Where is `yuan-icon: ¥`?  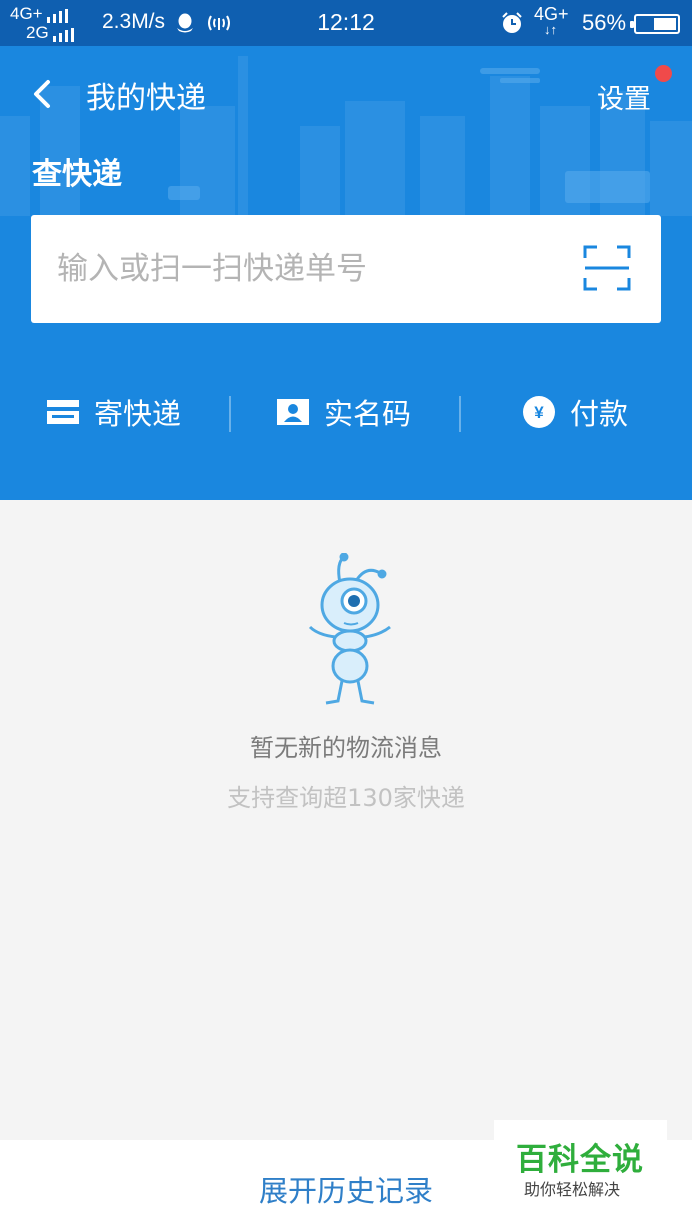 yuan-icon: ¥ is located at coordinates (539, 412).